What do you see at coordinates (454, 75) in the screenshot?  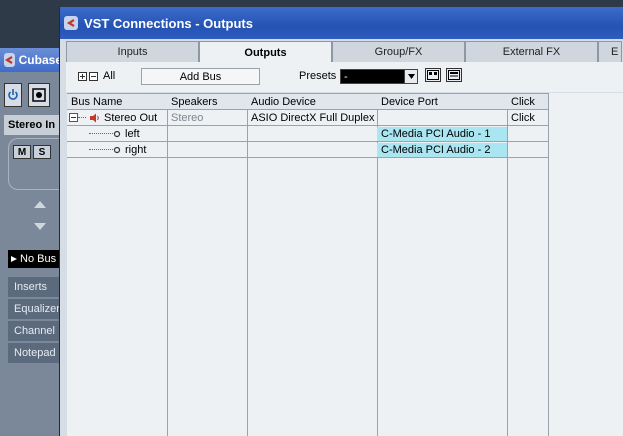 I see `delete-preset-icon` at bounding box center [454, 75].